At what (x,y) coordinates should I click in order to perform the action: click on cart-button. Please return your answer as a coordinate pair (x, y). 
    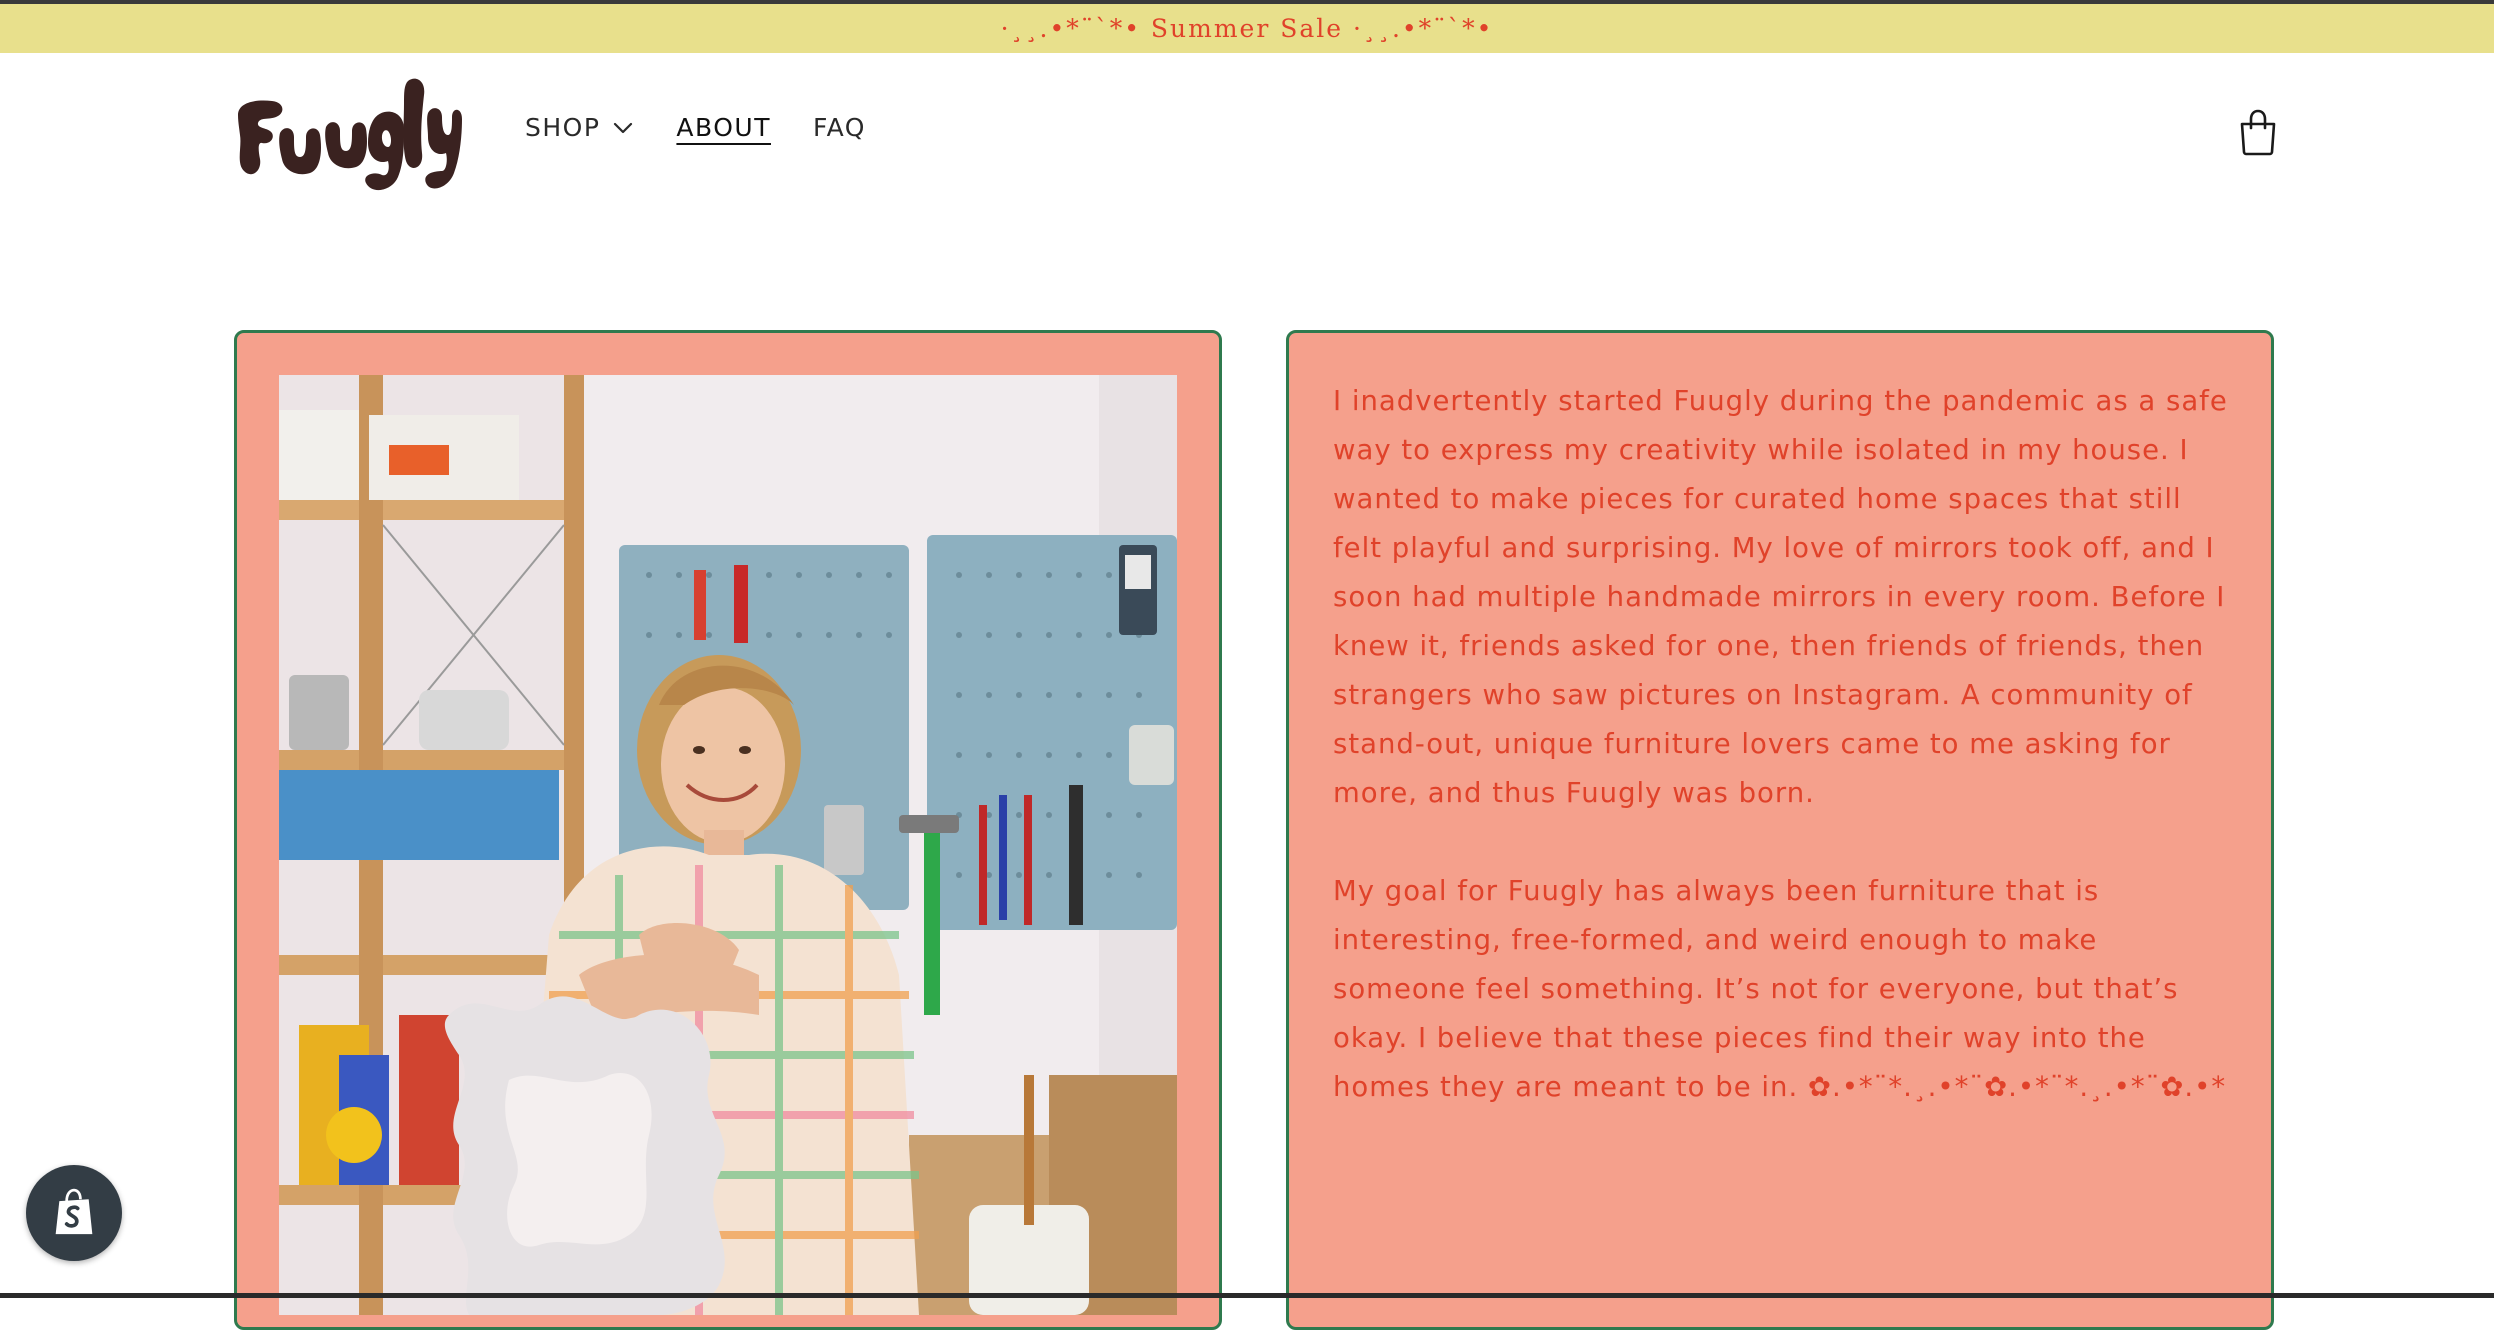
    Looking at the image, I should click on (2258, 132).